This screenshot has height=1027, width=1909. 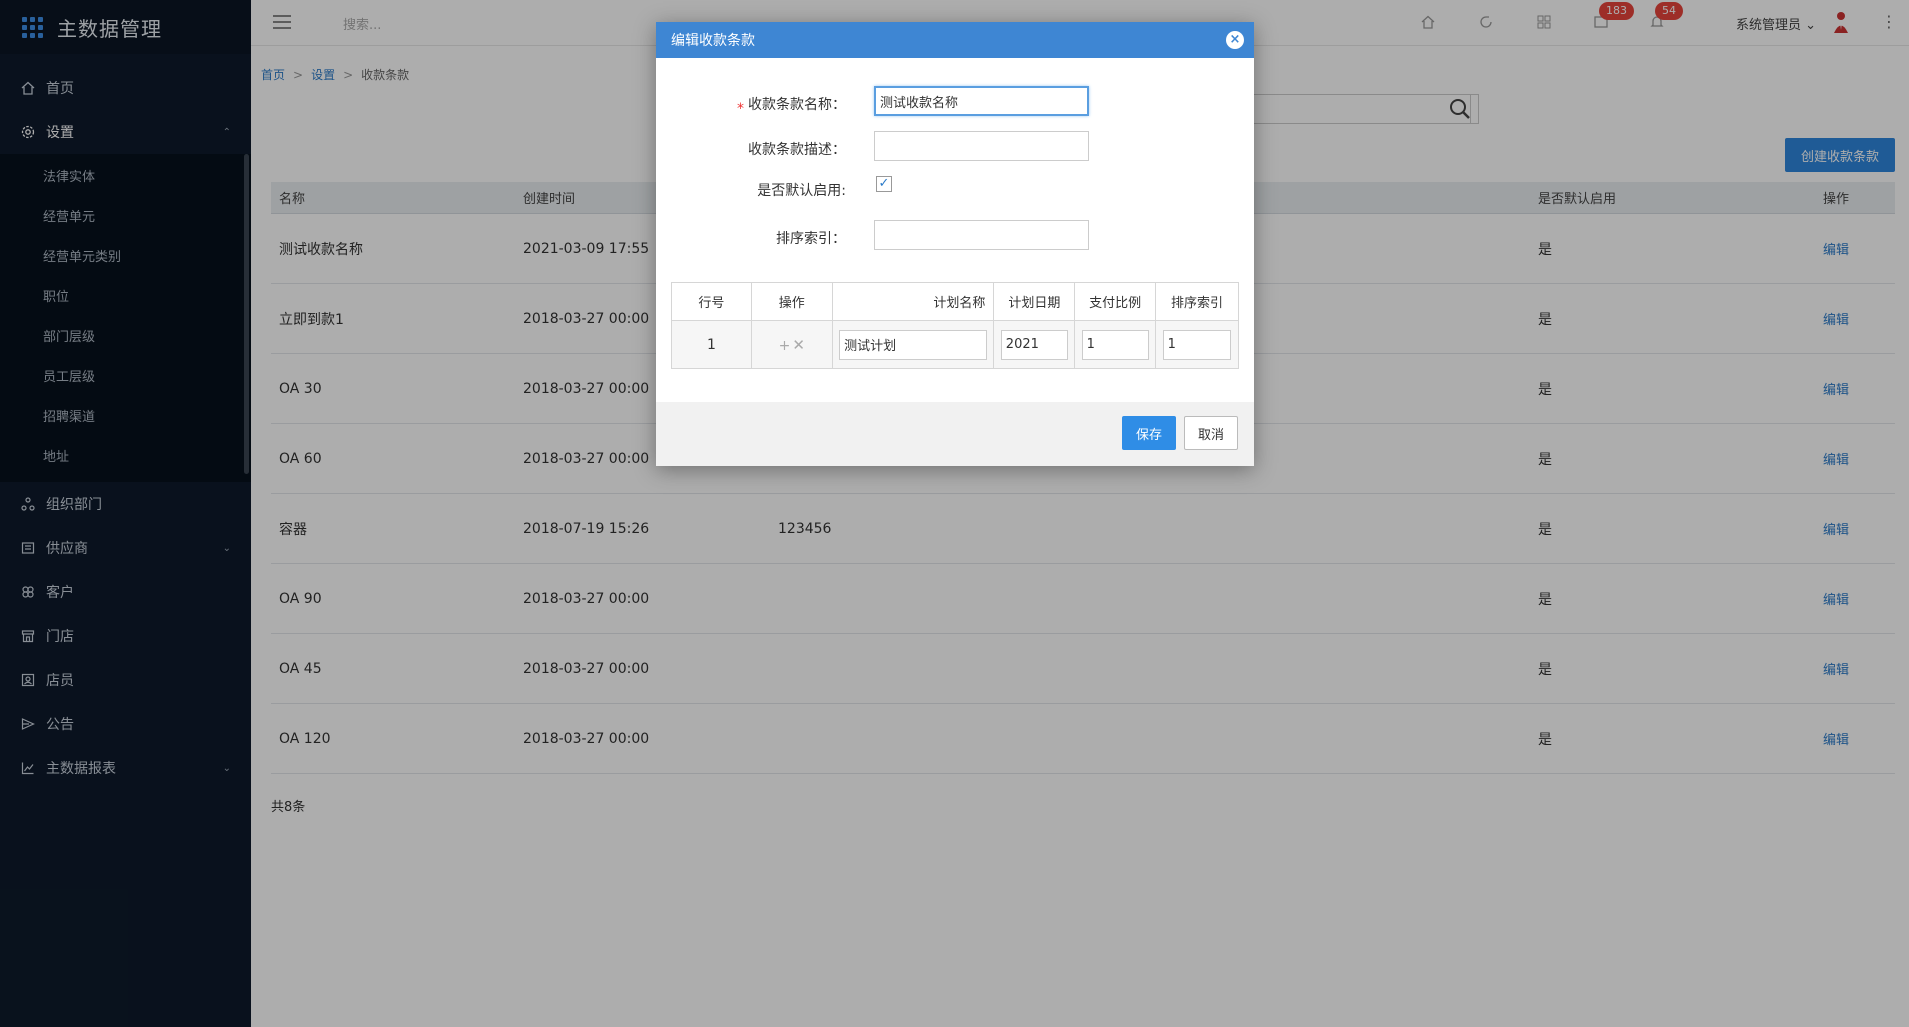 I want to click on dialog-footer: 保存 取消, so click(x=955, y=434).